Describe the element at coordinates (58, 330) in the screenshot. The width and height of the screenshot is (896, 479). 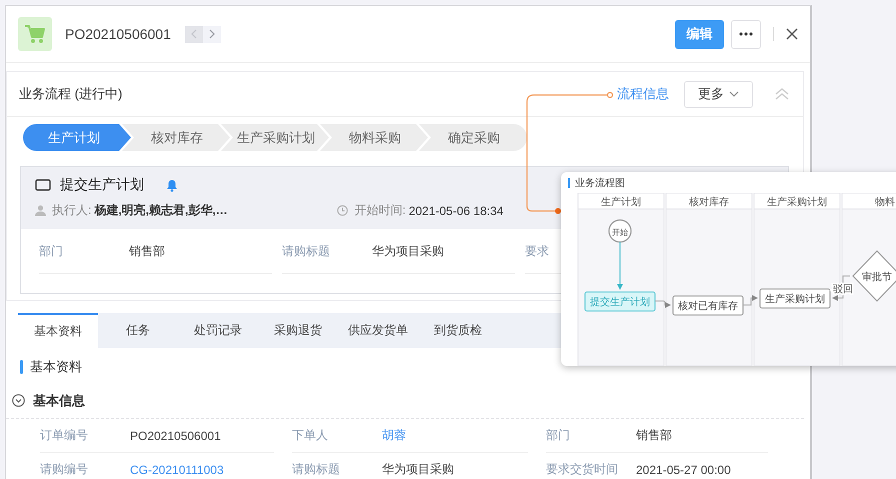
I see `tab: 基本资料` at that location.